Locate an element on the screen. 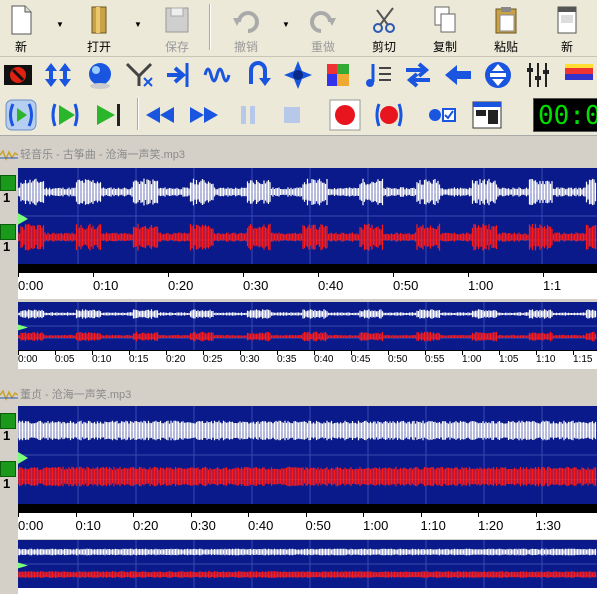 The width and height of the screenshot is (597, 594). music-note-icon is located at coordinates (378, 75).